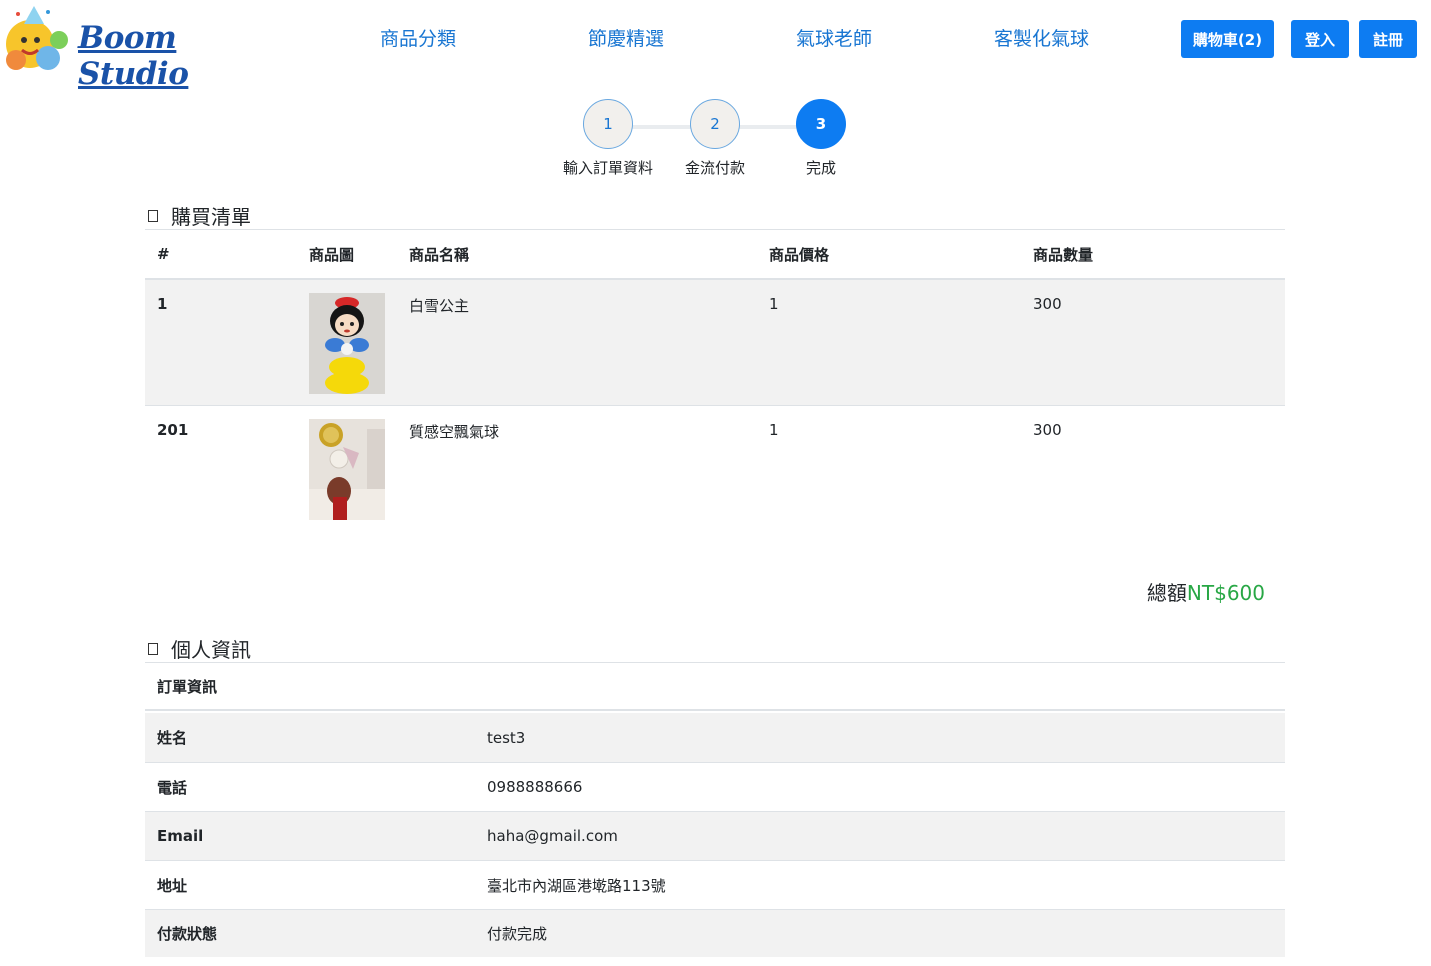 The height and width of the screenshot is (966, 1431). I want to click on total-amount: NT$600, so click(1225, 593).